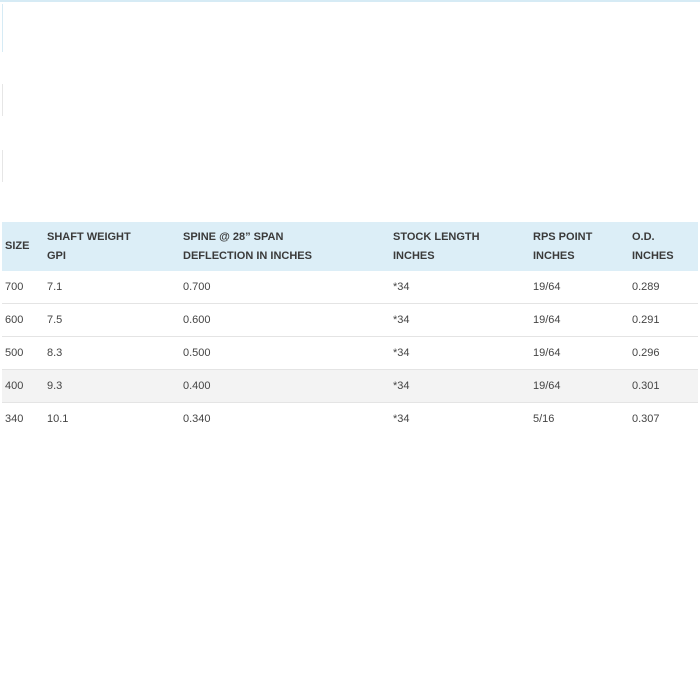 The height and width of the screenshot is (700, 700). I want to click on cell-spine: 0.600, so click(285, 320).